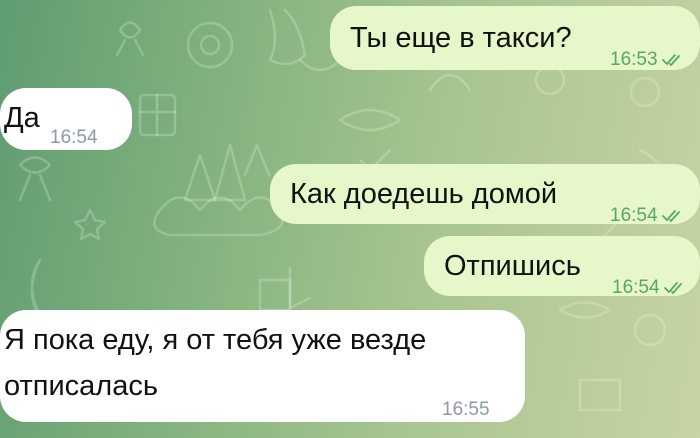  I want to click on message-time: 16:53, so click(634, 59).